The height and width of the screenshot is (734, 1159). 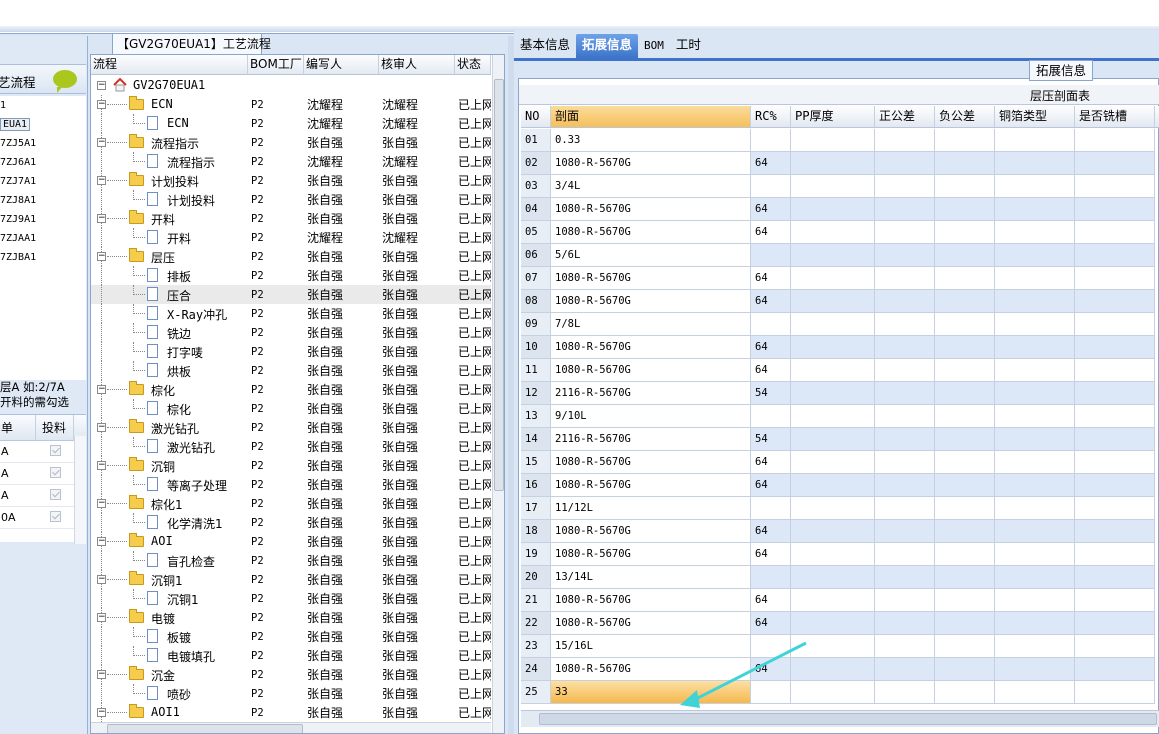 What do you see at coordinates (291, 389) in the screenshot?
I see `tree-row: − 棕化 P2 张自强 张自强 已上网` at bounding box center [291, 389].